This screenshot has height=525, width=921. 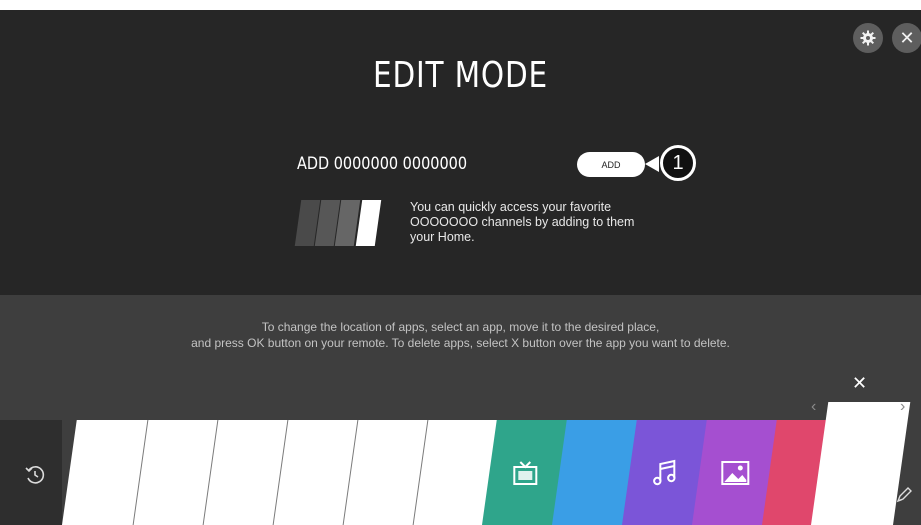 I want to click on settings-button, so click(x=868, y=38).